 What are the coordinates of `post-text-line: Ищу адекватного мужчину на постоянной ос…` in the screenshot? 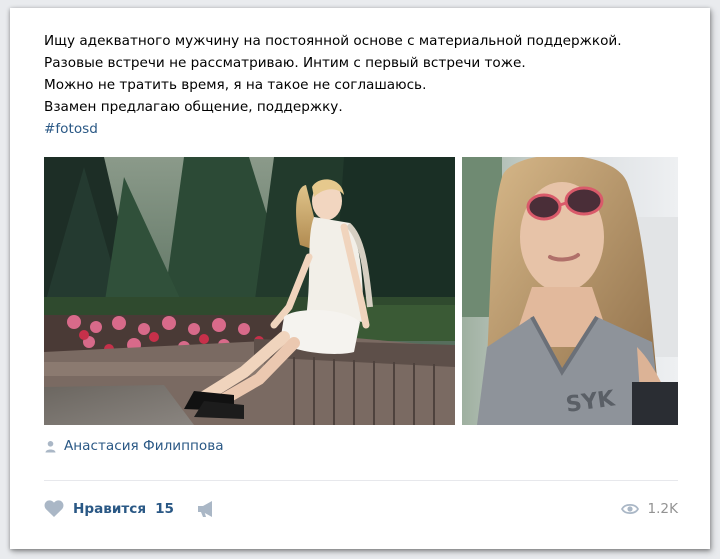 It's located at (333, 41).